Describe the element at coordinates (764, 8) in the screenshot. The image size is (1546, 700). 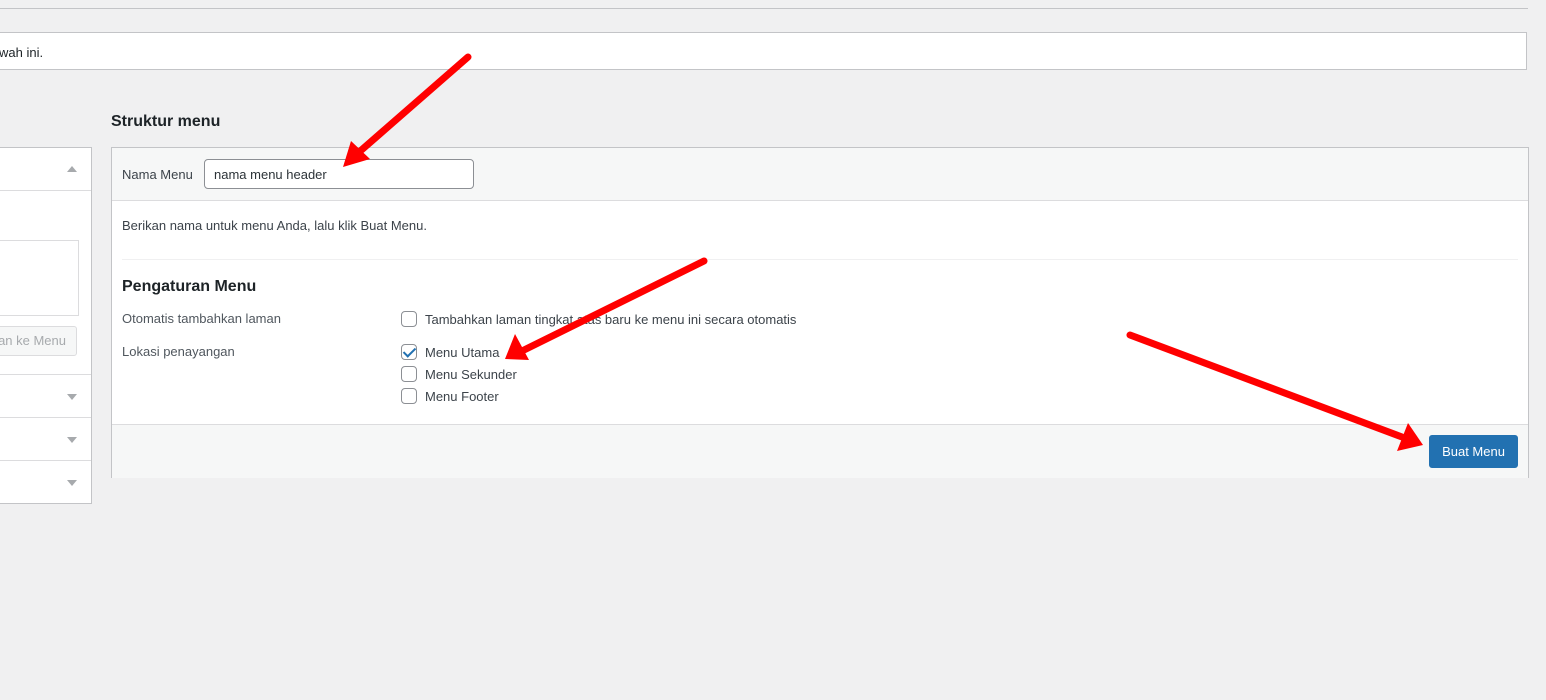
I see `top-divider` at that location.